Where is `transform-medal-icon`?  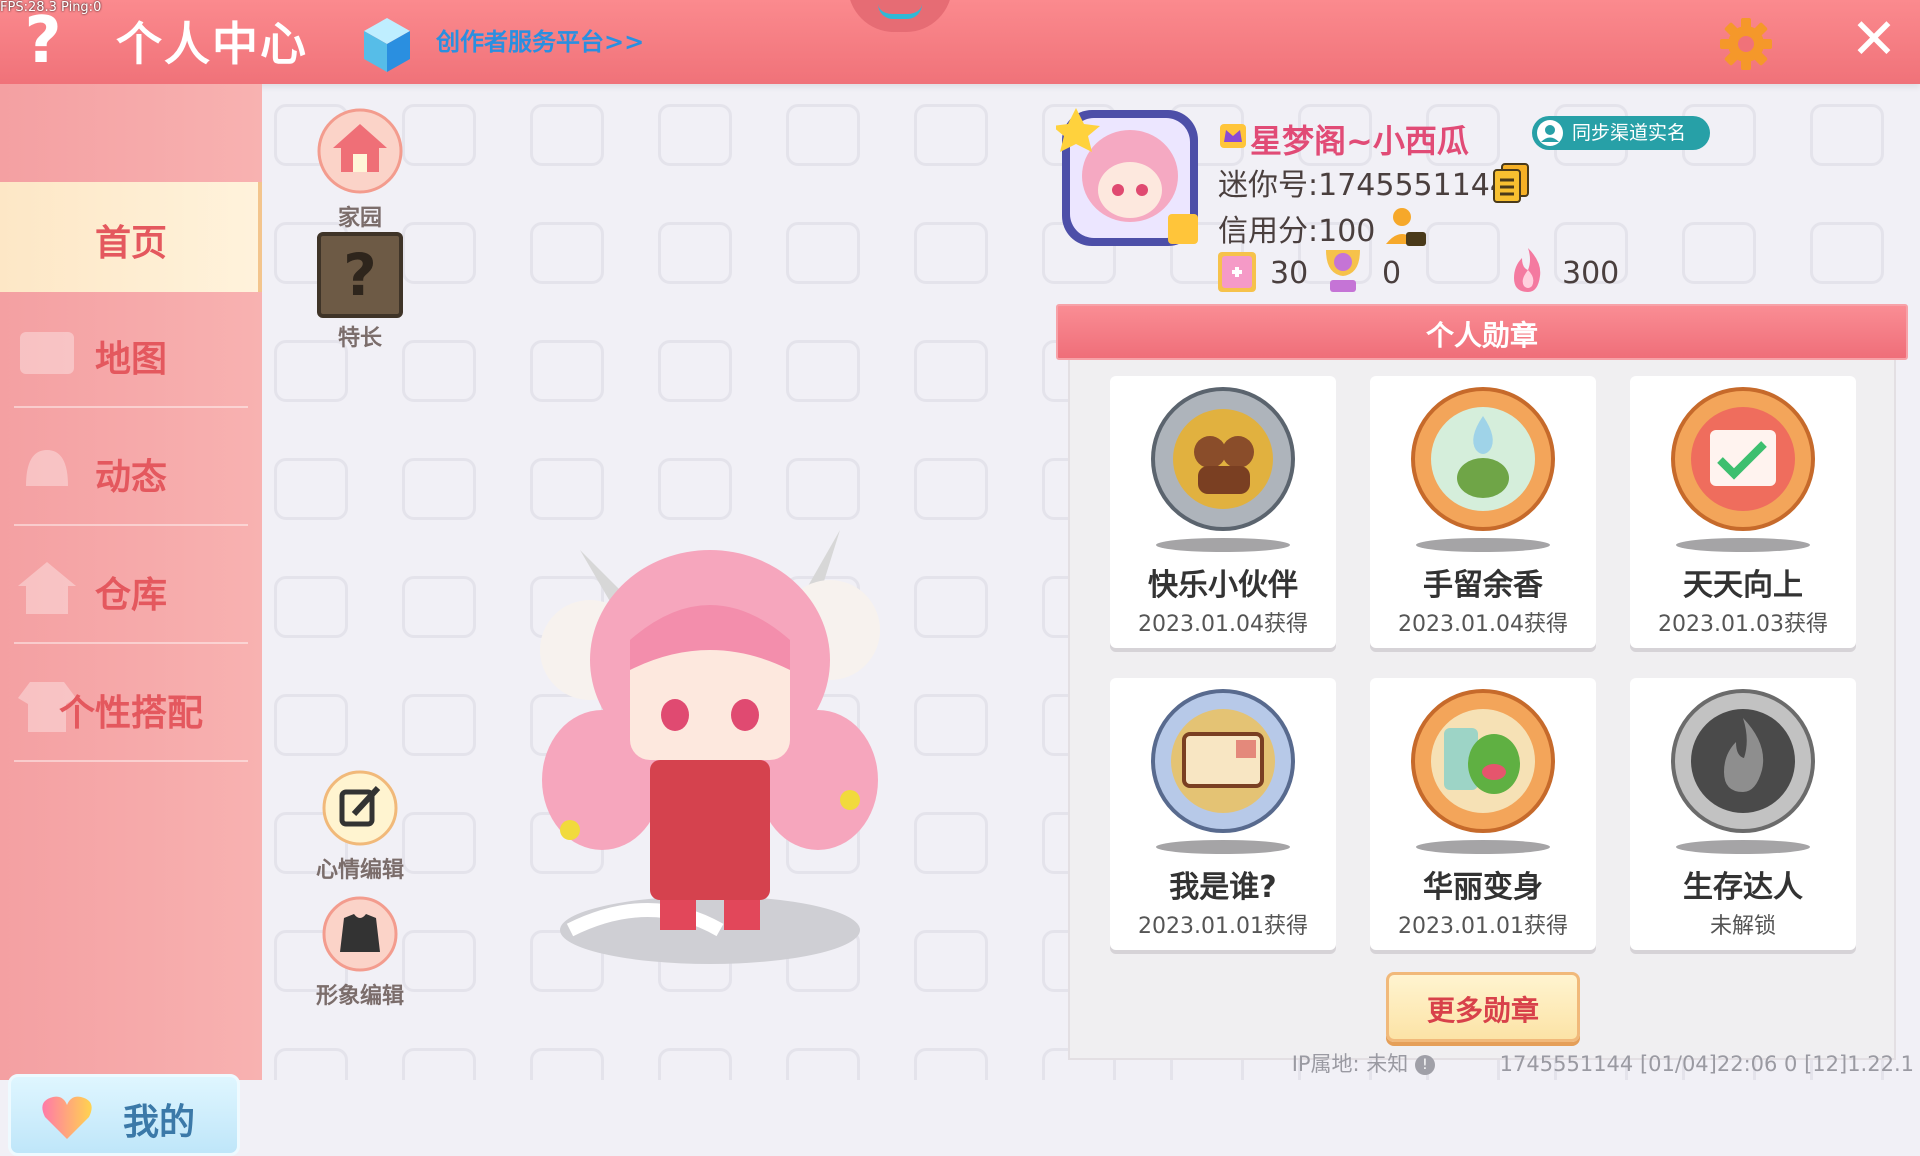 transform-medal-icon is located at coordinates (1483, 761).